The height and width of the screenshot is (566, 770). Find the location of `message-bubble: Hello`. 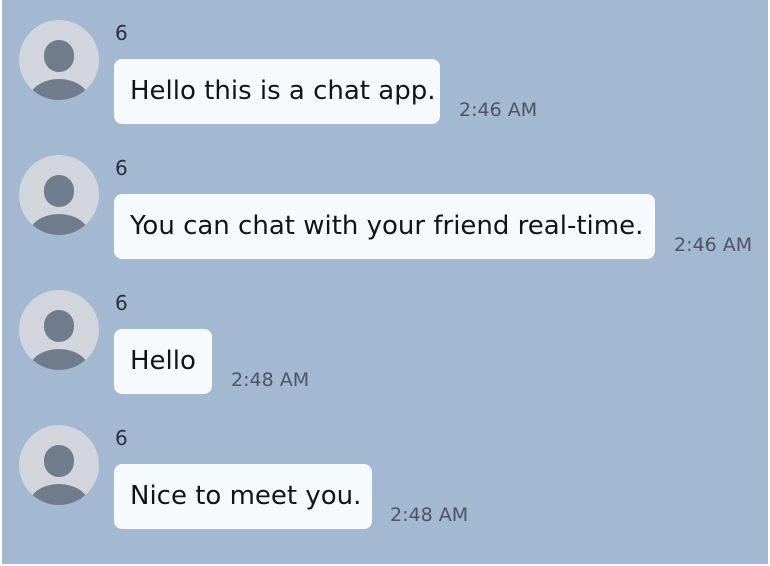

message-bubble: Hello is located at coordinates (163, 361).